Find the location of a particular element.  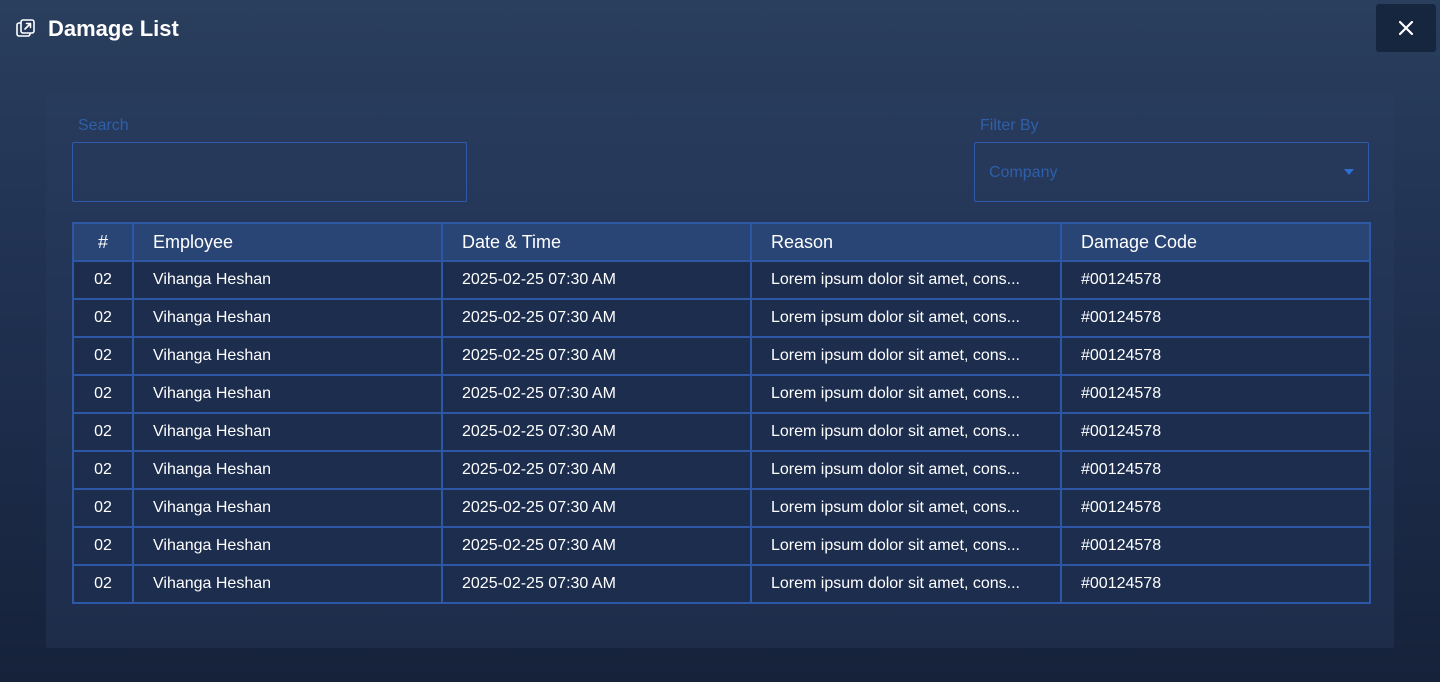

caret-down-icon is located at coordinates (1349, 172).